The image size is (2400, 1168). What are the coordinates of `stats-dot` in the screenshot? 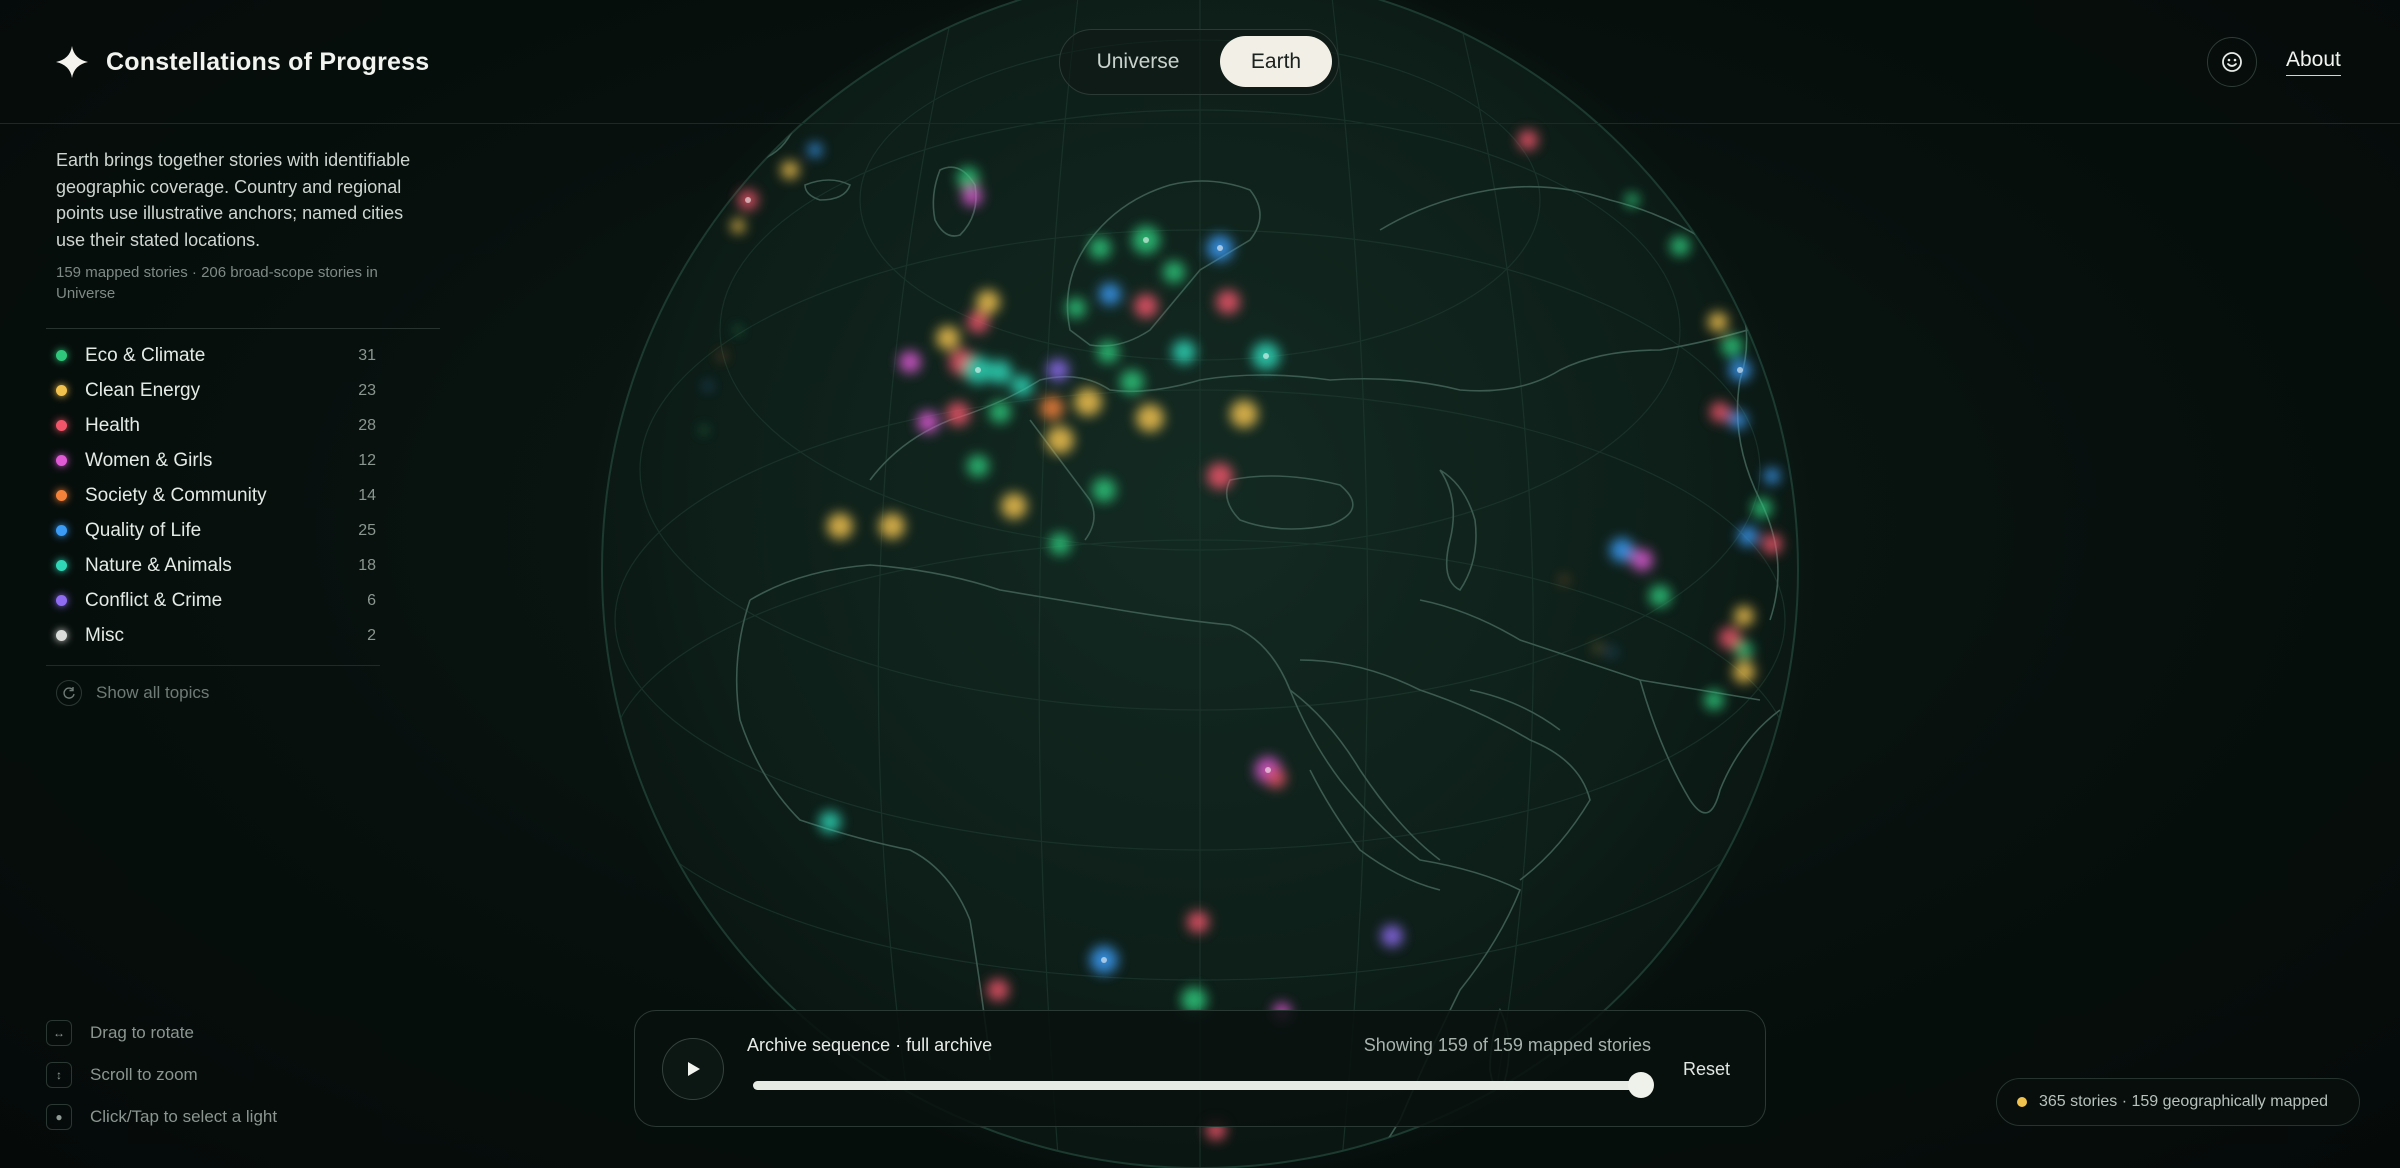 It's located at (2022, 1102).